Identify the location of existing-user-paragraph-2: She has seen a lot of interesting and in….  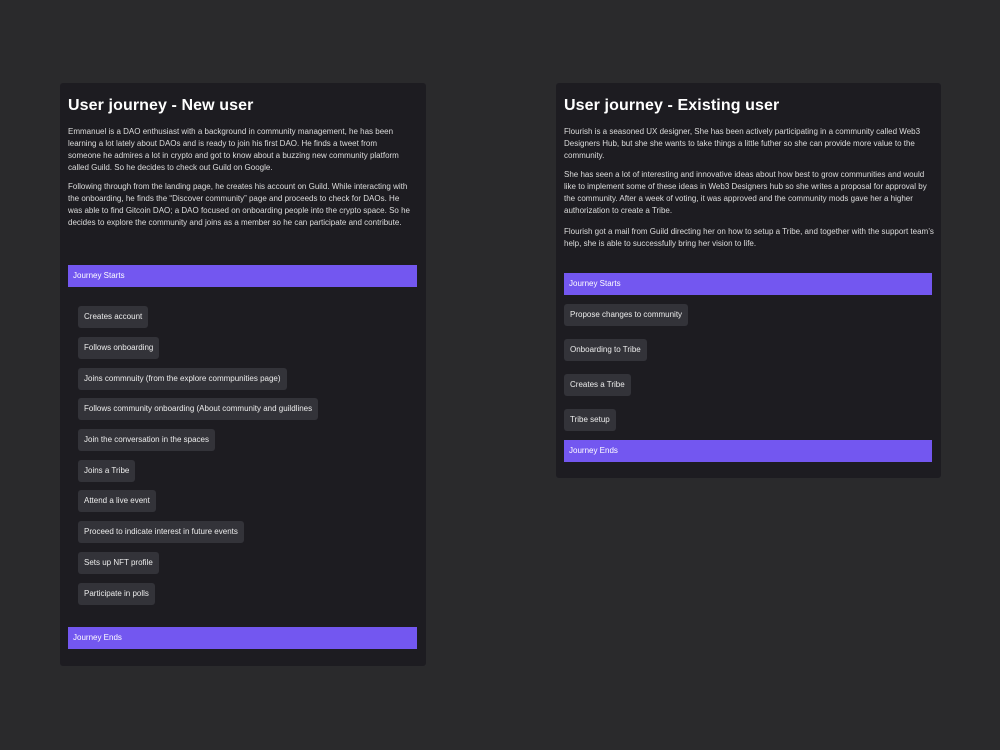
(745, 192).